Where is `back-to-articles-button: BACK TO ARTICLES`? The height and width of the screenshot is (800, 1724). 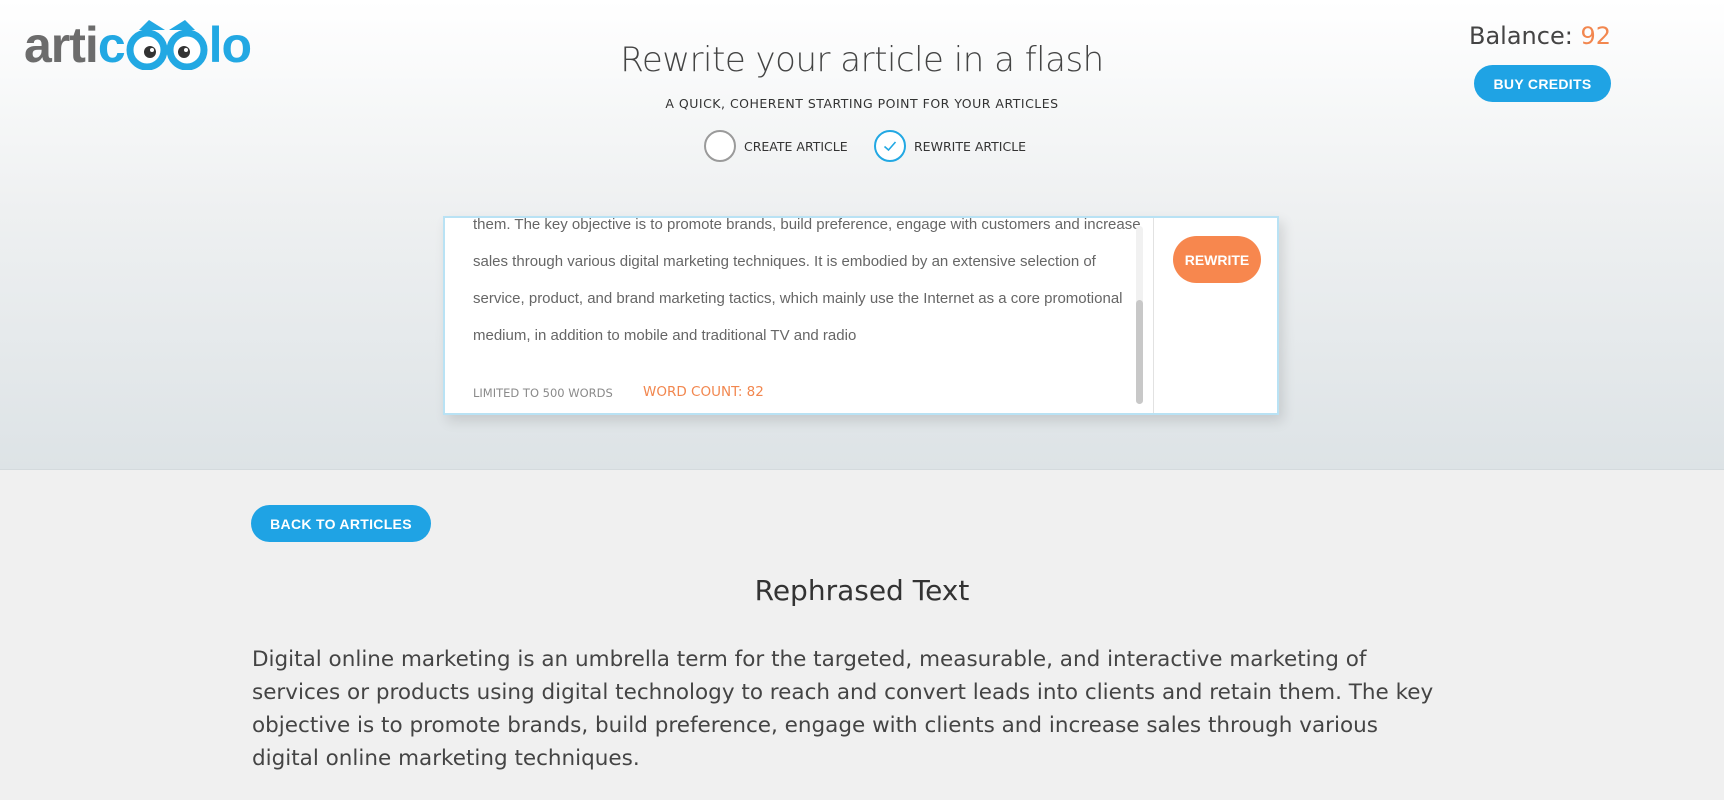
back-to-articles-button: BACK TO ARTICLES is located at coordinates (341, 523).